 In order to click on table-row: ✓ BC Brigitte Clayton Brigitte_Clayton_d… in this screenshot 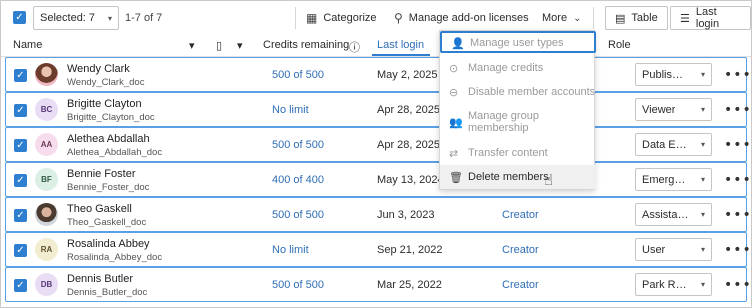, I will do `click(378, 109)`.